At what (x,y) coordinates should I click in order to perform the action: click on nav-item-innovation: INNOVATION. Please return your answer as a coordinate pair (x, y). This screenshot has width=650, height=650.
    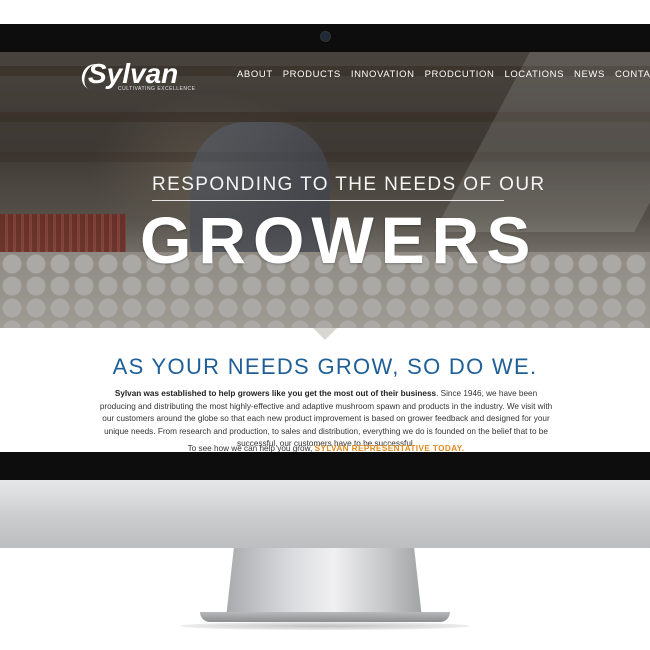
    Looking at the image, I should click on (383, 75).